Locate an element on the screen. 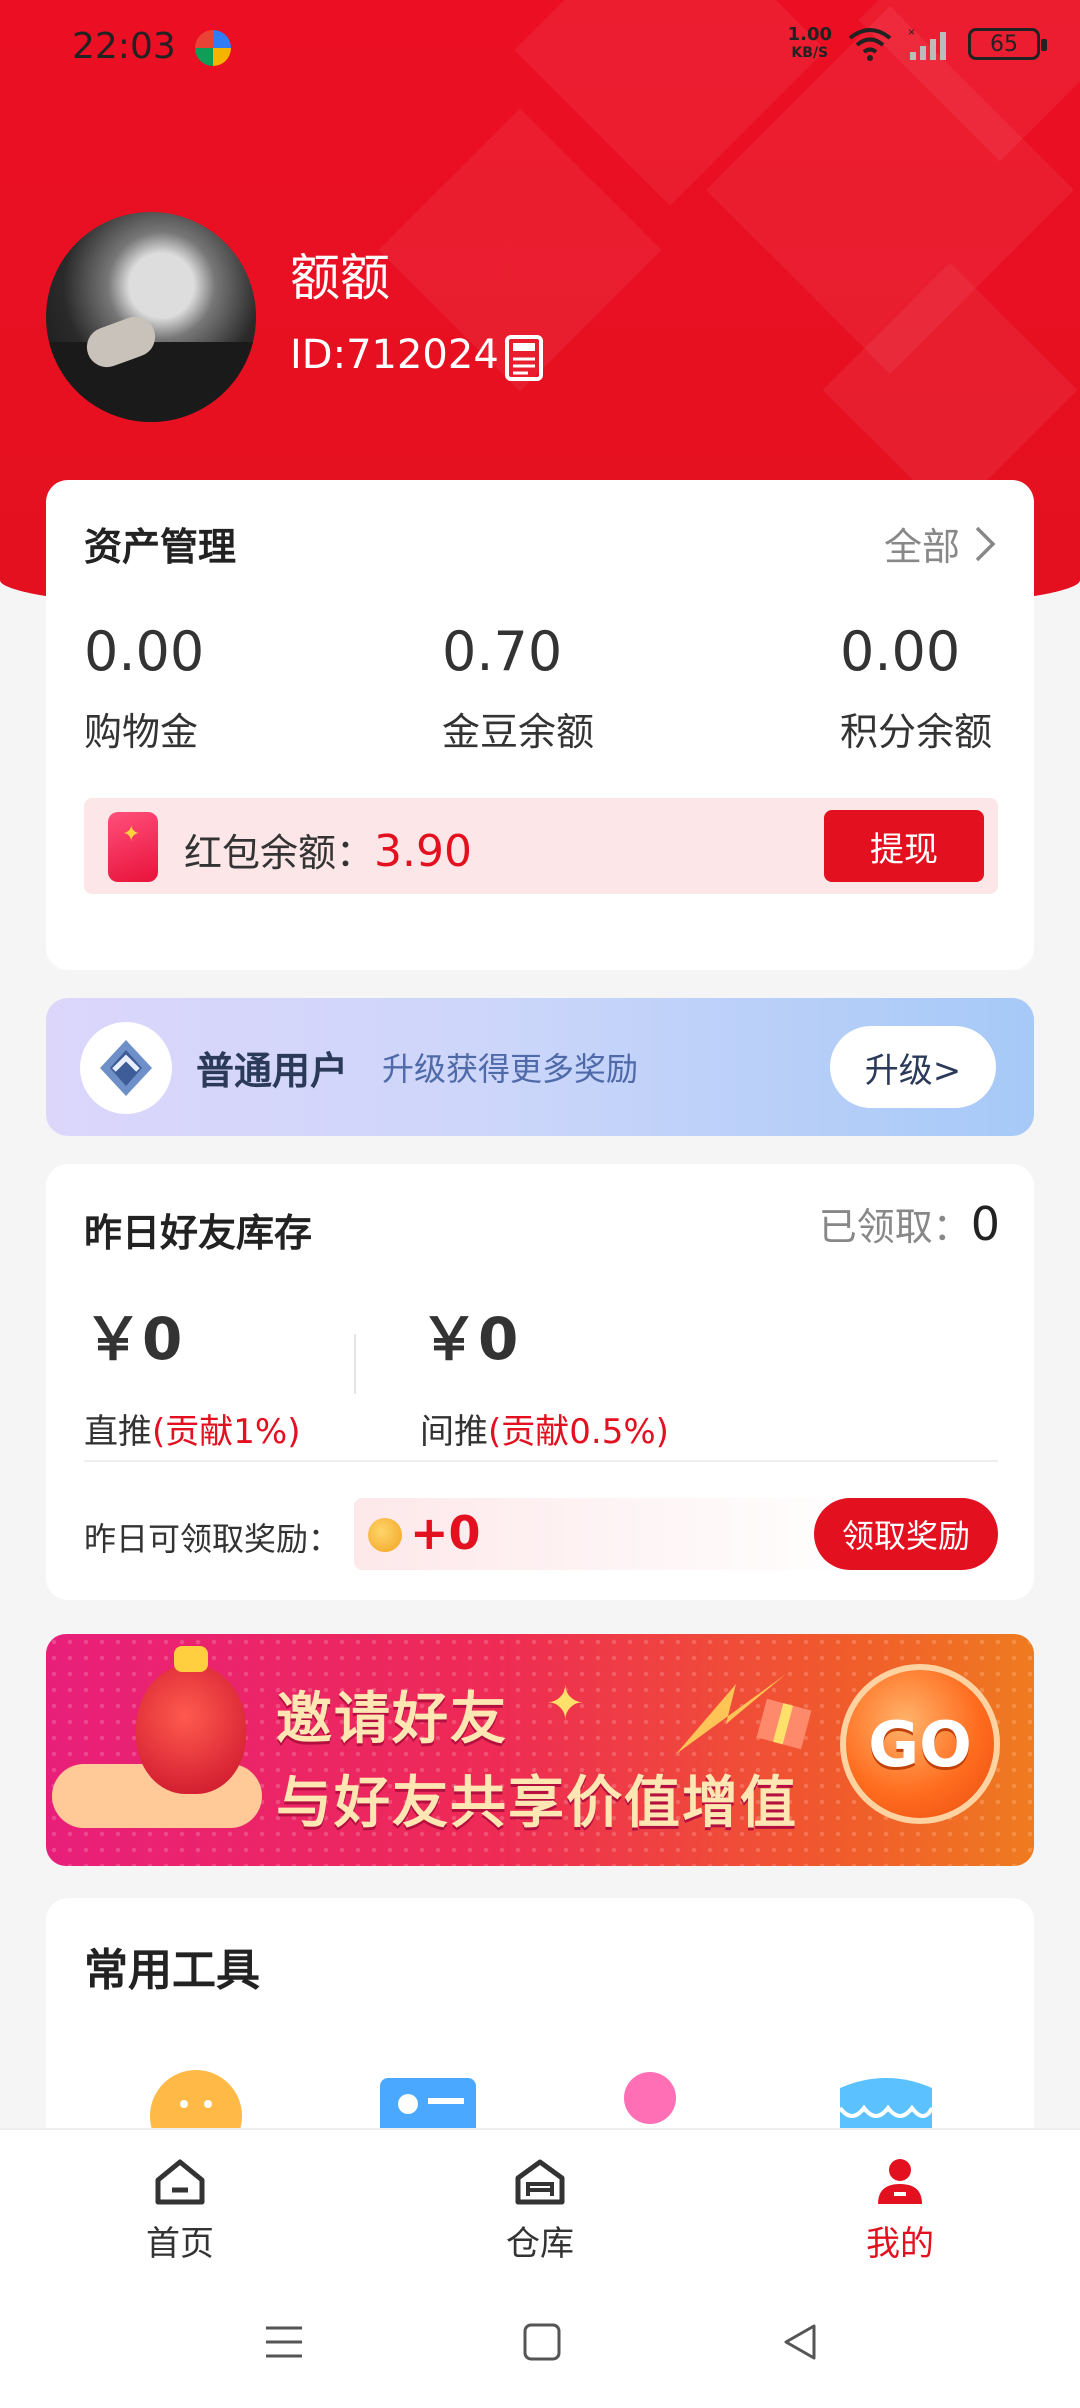 The width and height of the screenshot is (1080, 2408). invite-banner: 邀请好友 与好友共享价值增值 ✦ GO is located at coordinates (540, 1750).